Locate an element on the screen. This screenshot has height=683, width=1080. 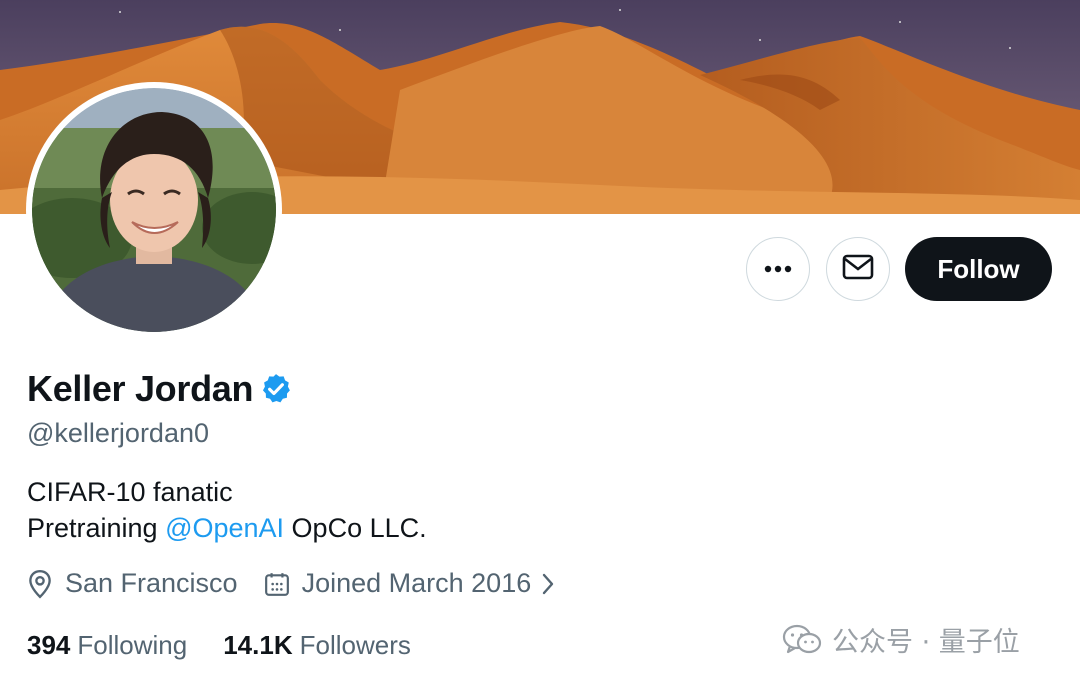
wechat-icon is located at coordinates (802, 640).